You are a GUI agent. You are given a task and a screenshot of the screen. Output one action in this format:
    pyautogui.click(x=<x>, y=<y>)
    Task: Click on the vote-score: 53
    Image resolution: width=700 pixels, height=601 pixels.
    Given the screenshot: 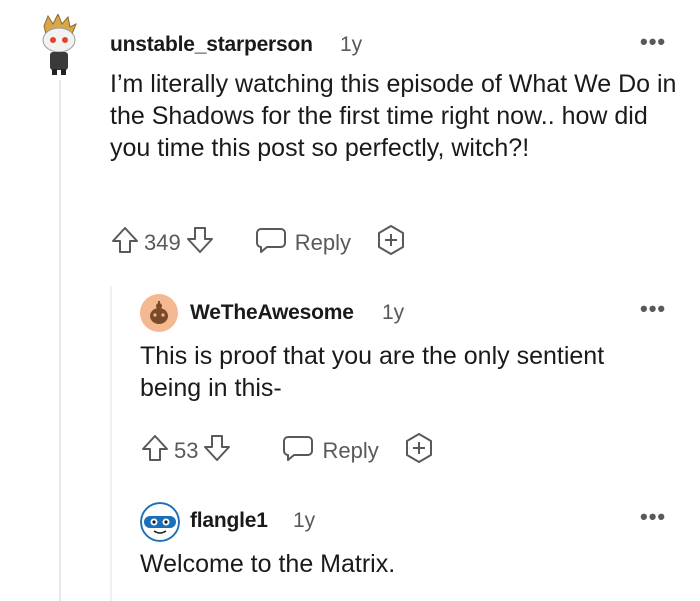 What is the action you would take?
    pyautogui.click(x=186, y=450)
    